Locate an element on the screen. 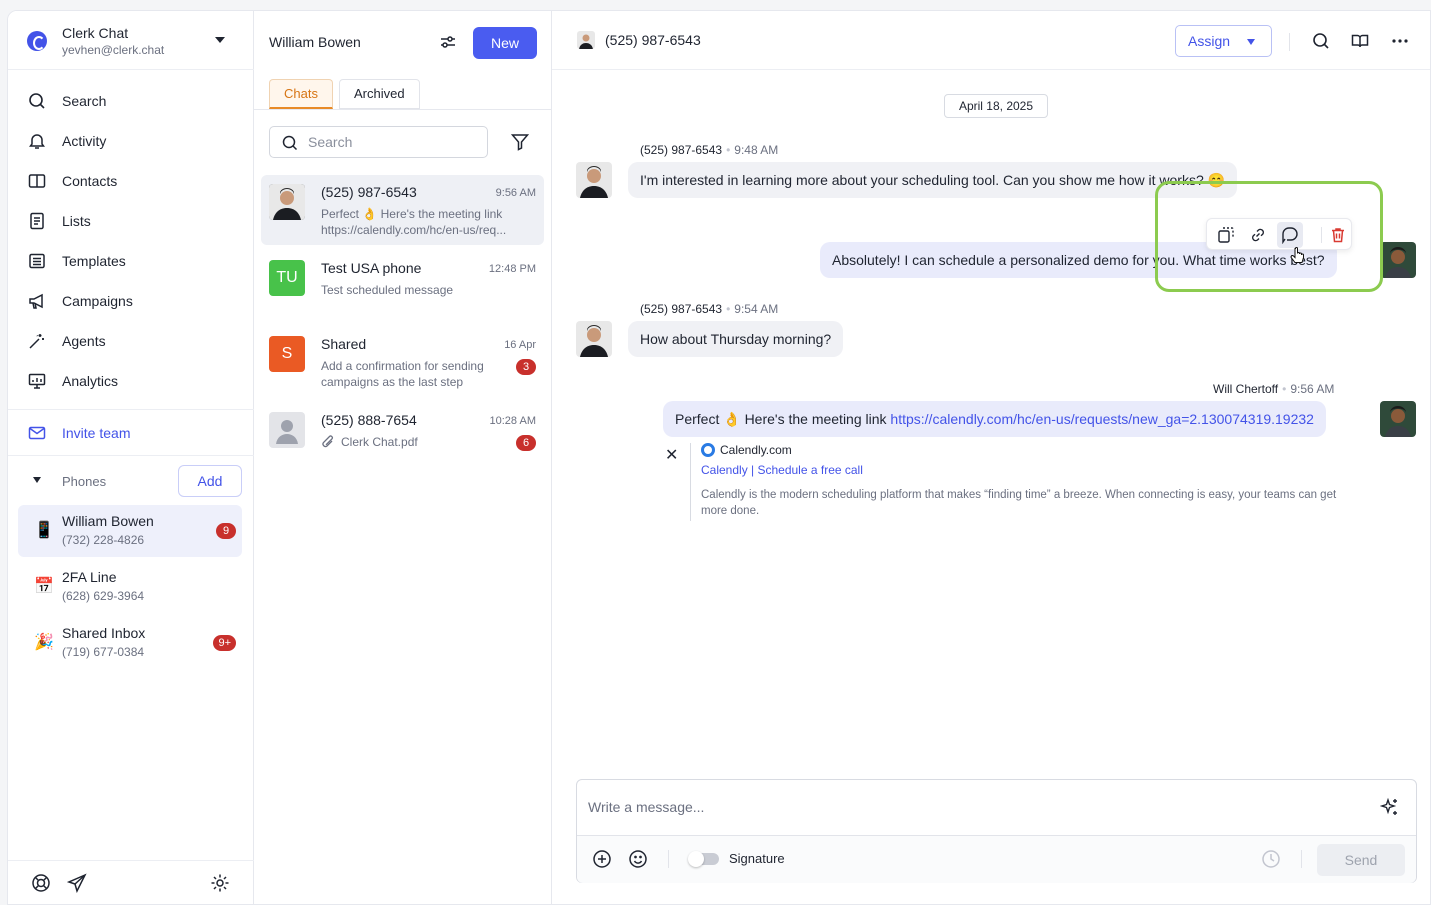 The width and height of the screenshot is (1431, 905). preview-title: Calendly | Schedule a free call is located at coordinates (782, 470).